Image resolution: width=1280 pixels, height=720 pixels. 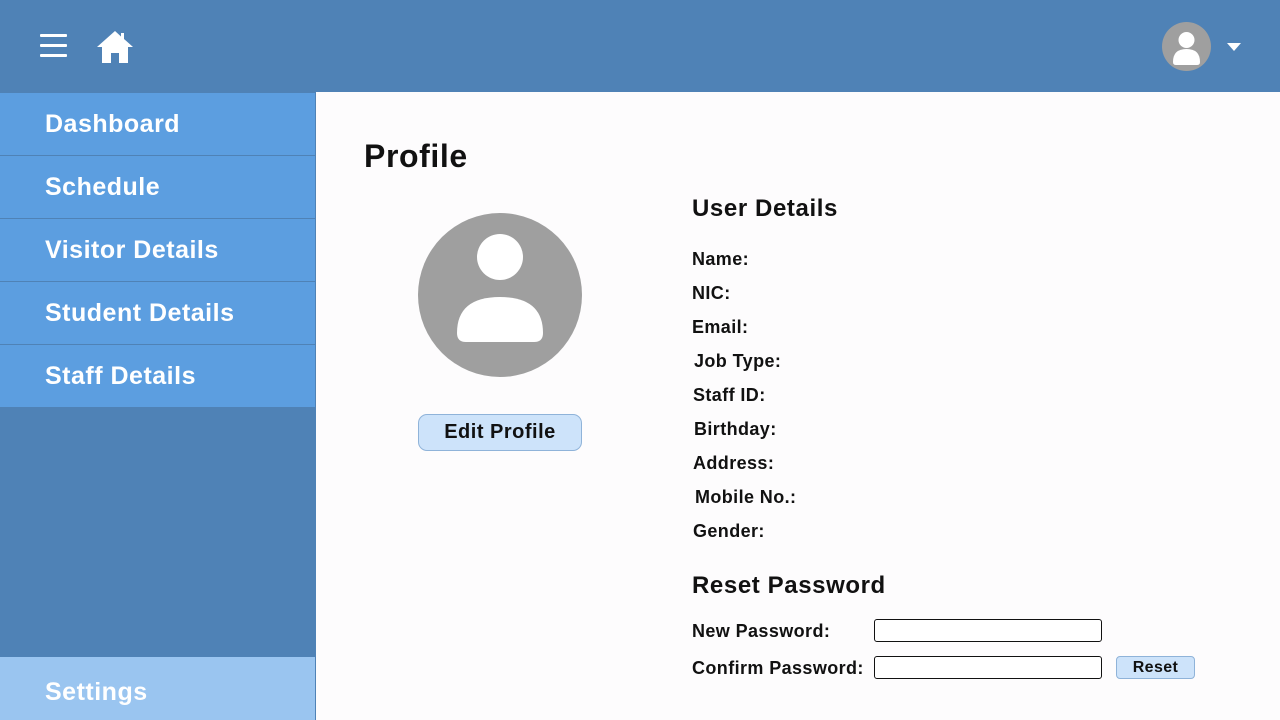 I want to click on hamburger-menu-icon, so click(x=53, y=46).